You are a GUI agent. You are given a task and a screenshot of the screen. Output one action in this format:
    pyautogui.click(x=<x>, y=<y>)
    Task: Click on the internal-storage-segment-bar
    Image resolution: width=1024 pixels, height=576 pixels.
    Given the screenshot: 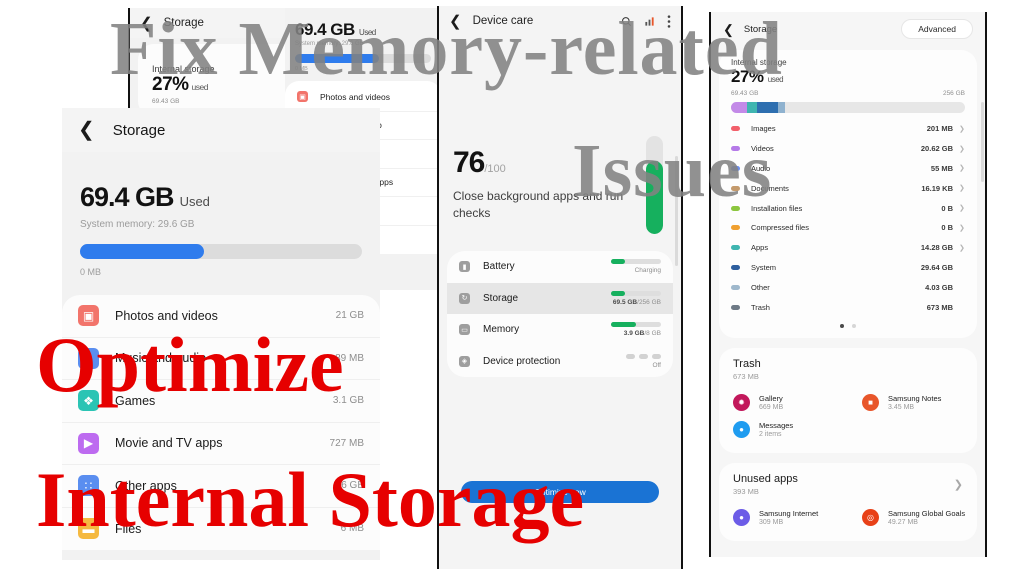 What is the action you would take?
    pyautogui.click(x=848, y=107)
    